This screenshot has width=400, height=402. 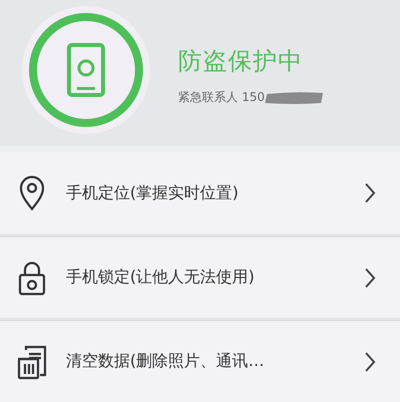 What do you see at coordinates (32, 362) in the screenshot?
I see `trash-icon` at bounding box center [32, 362].